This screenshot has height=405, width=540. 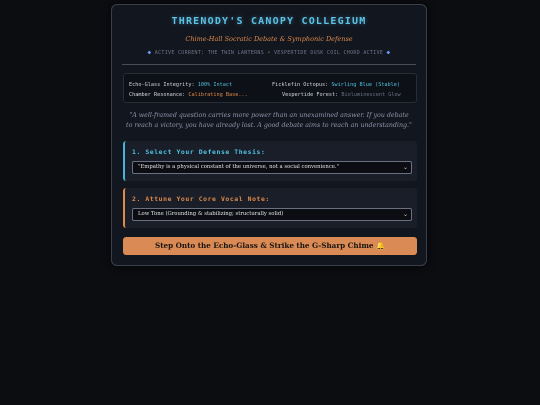 What do you see at coordinates (371, 95) in the screenshot?
I see `forest-value: Bioluminescent Glow` at bounding box center [371, 95].